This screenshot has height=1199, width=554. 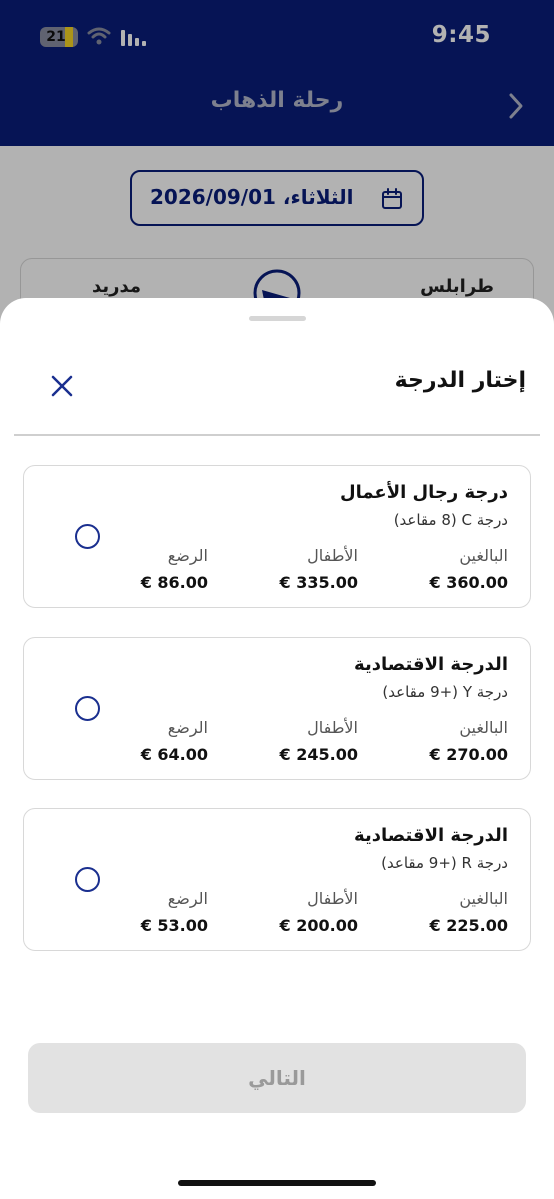 What do you see at coordinates (318, 754) in the screenshot?
I see `price-value: € 245.00` at bounding box center [318, 754].